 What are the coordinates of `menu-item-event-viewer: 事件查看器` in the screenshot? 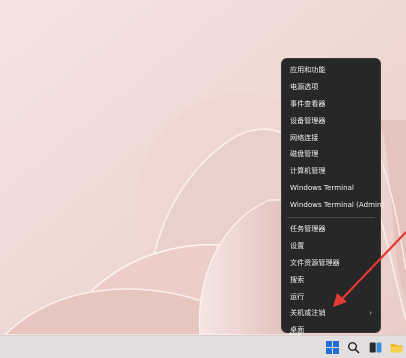 It's located at (331, 104).